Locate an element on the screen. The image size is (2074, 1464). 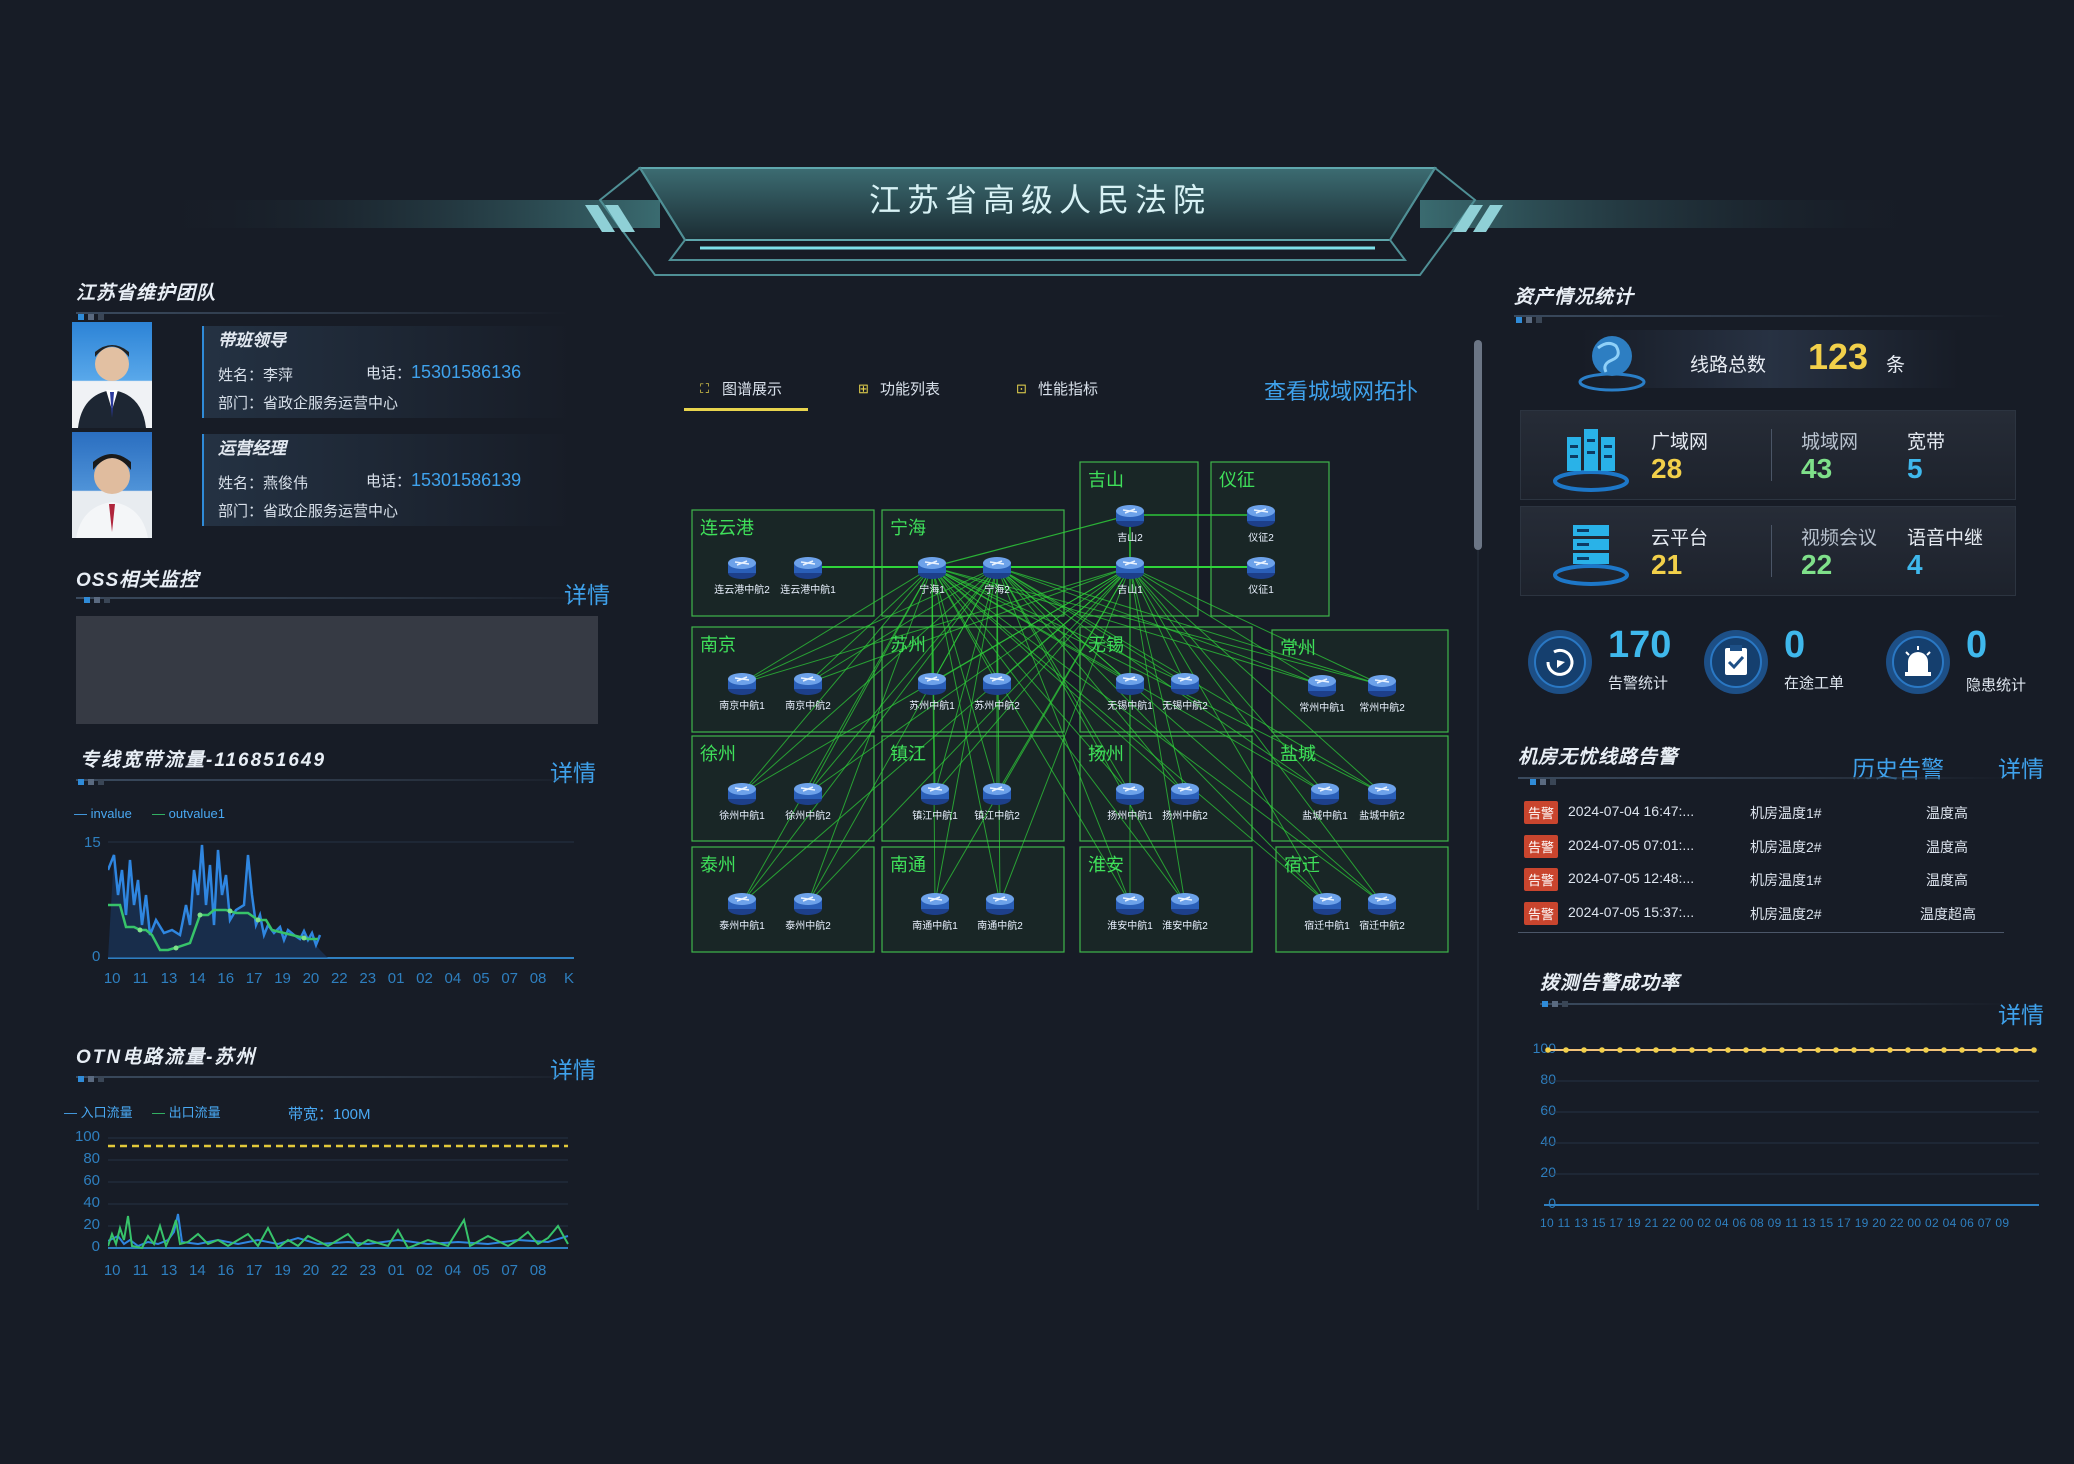
alarm-row: 告警 2024-07-04 16:47:... 机房温度1# 温度高 is located at coordinates (1759, 812).